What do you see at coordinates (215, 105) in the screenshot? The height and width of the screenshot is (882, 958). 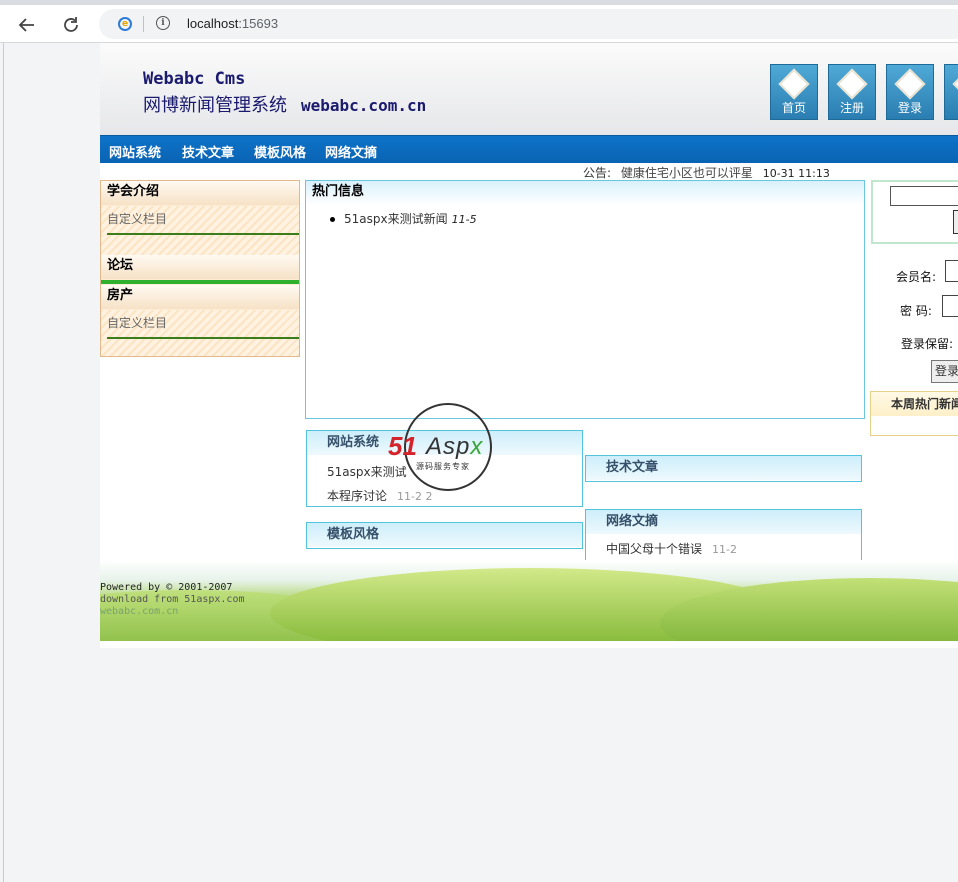 I see `logo-name: 网博新闻管理系统` at bounding box center [215, 105].